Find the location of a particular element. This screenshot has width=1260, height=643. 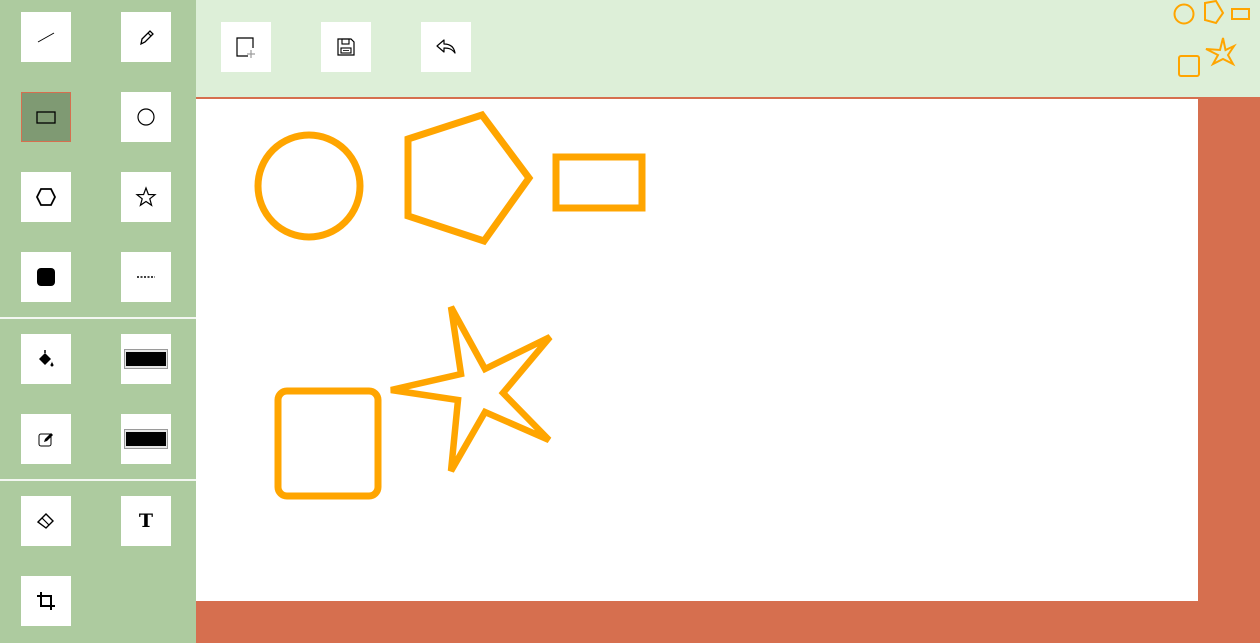

new-canvas-icon is located at coordinates (245, 47).